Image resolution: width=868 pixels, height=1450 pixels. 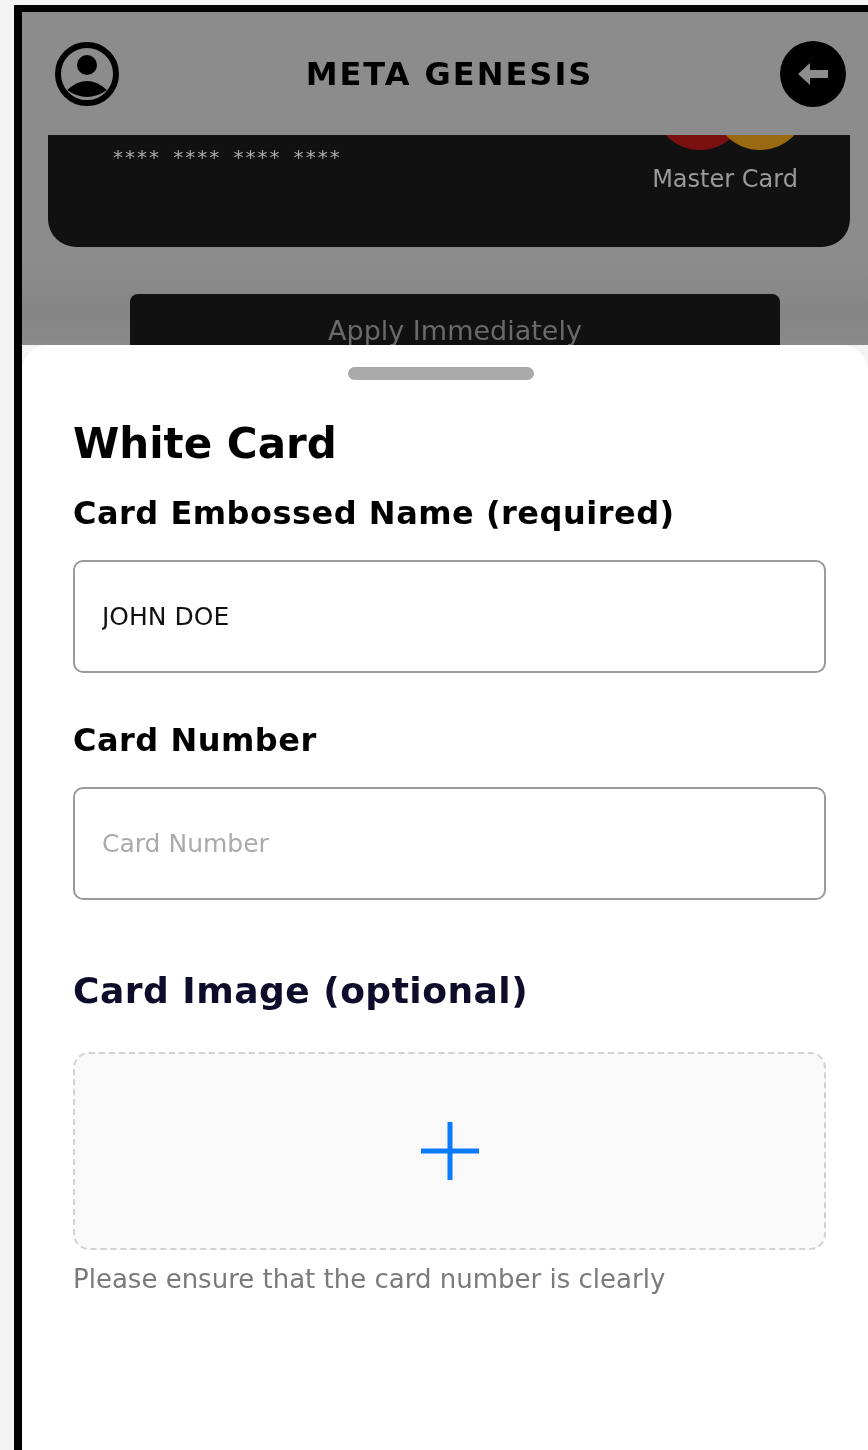 What do you see at coordinates (449, 843) in the screenshot?
I see `input-field: Card Number` at bounding box center [449, 843].